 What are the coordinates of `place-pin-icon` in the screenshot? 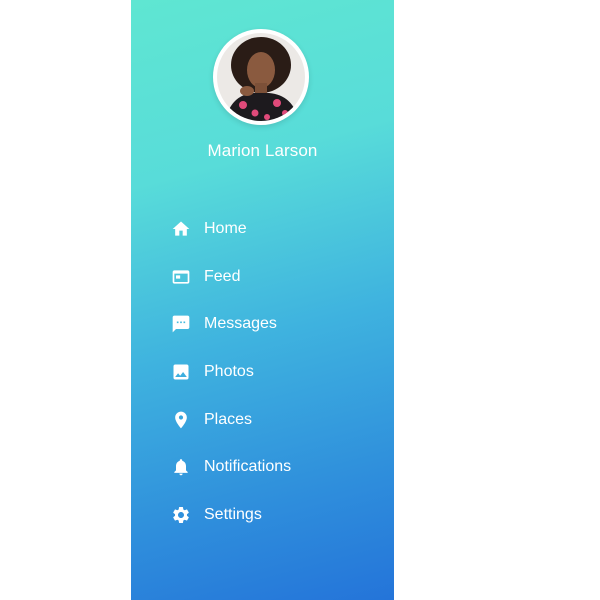 It's located at (181, 420).